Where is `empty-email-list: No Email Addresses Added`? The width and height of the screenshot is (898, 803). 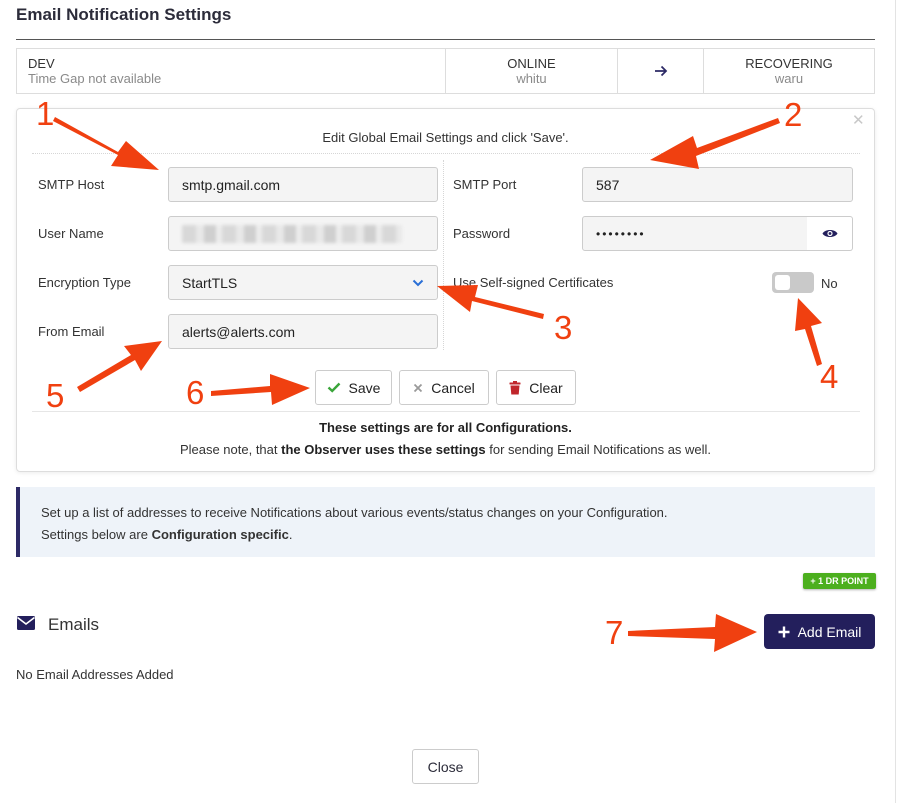 empty-email-list: No Email Addresses Added is located at coordinates (95, 674).